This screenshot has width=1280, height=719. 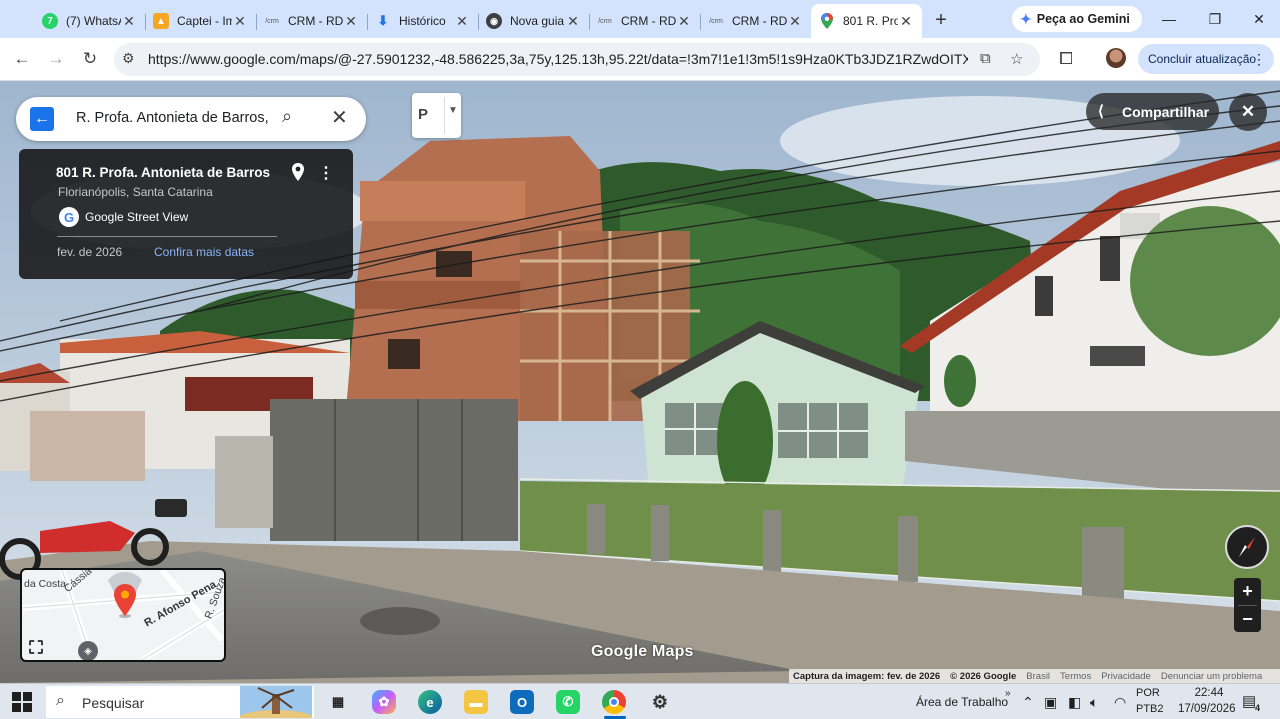 I want to click on more-options-icon: ⋮, so click(x=326, y=173).